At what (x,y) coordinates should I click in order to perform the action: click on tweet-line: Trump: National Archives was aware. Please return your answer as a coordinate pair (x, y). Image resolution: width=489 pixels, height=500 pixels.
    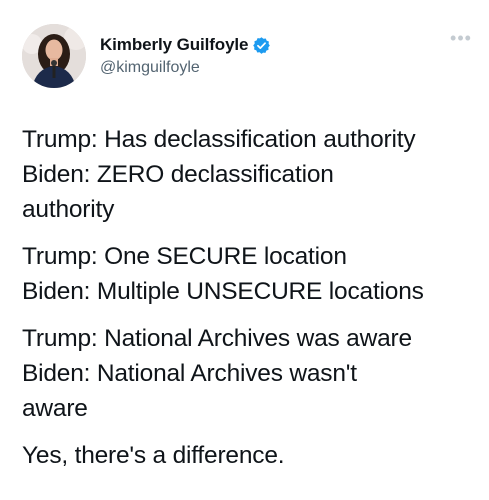
    Looking at the image, I should click on (217, 338).